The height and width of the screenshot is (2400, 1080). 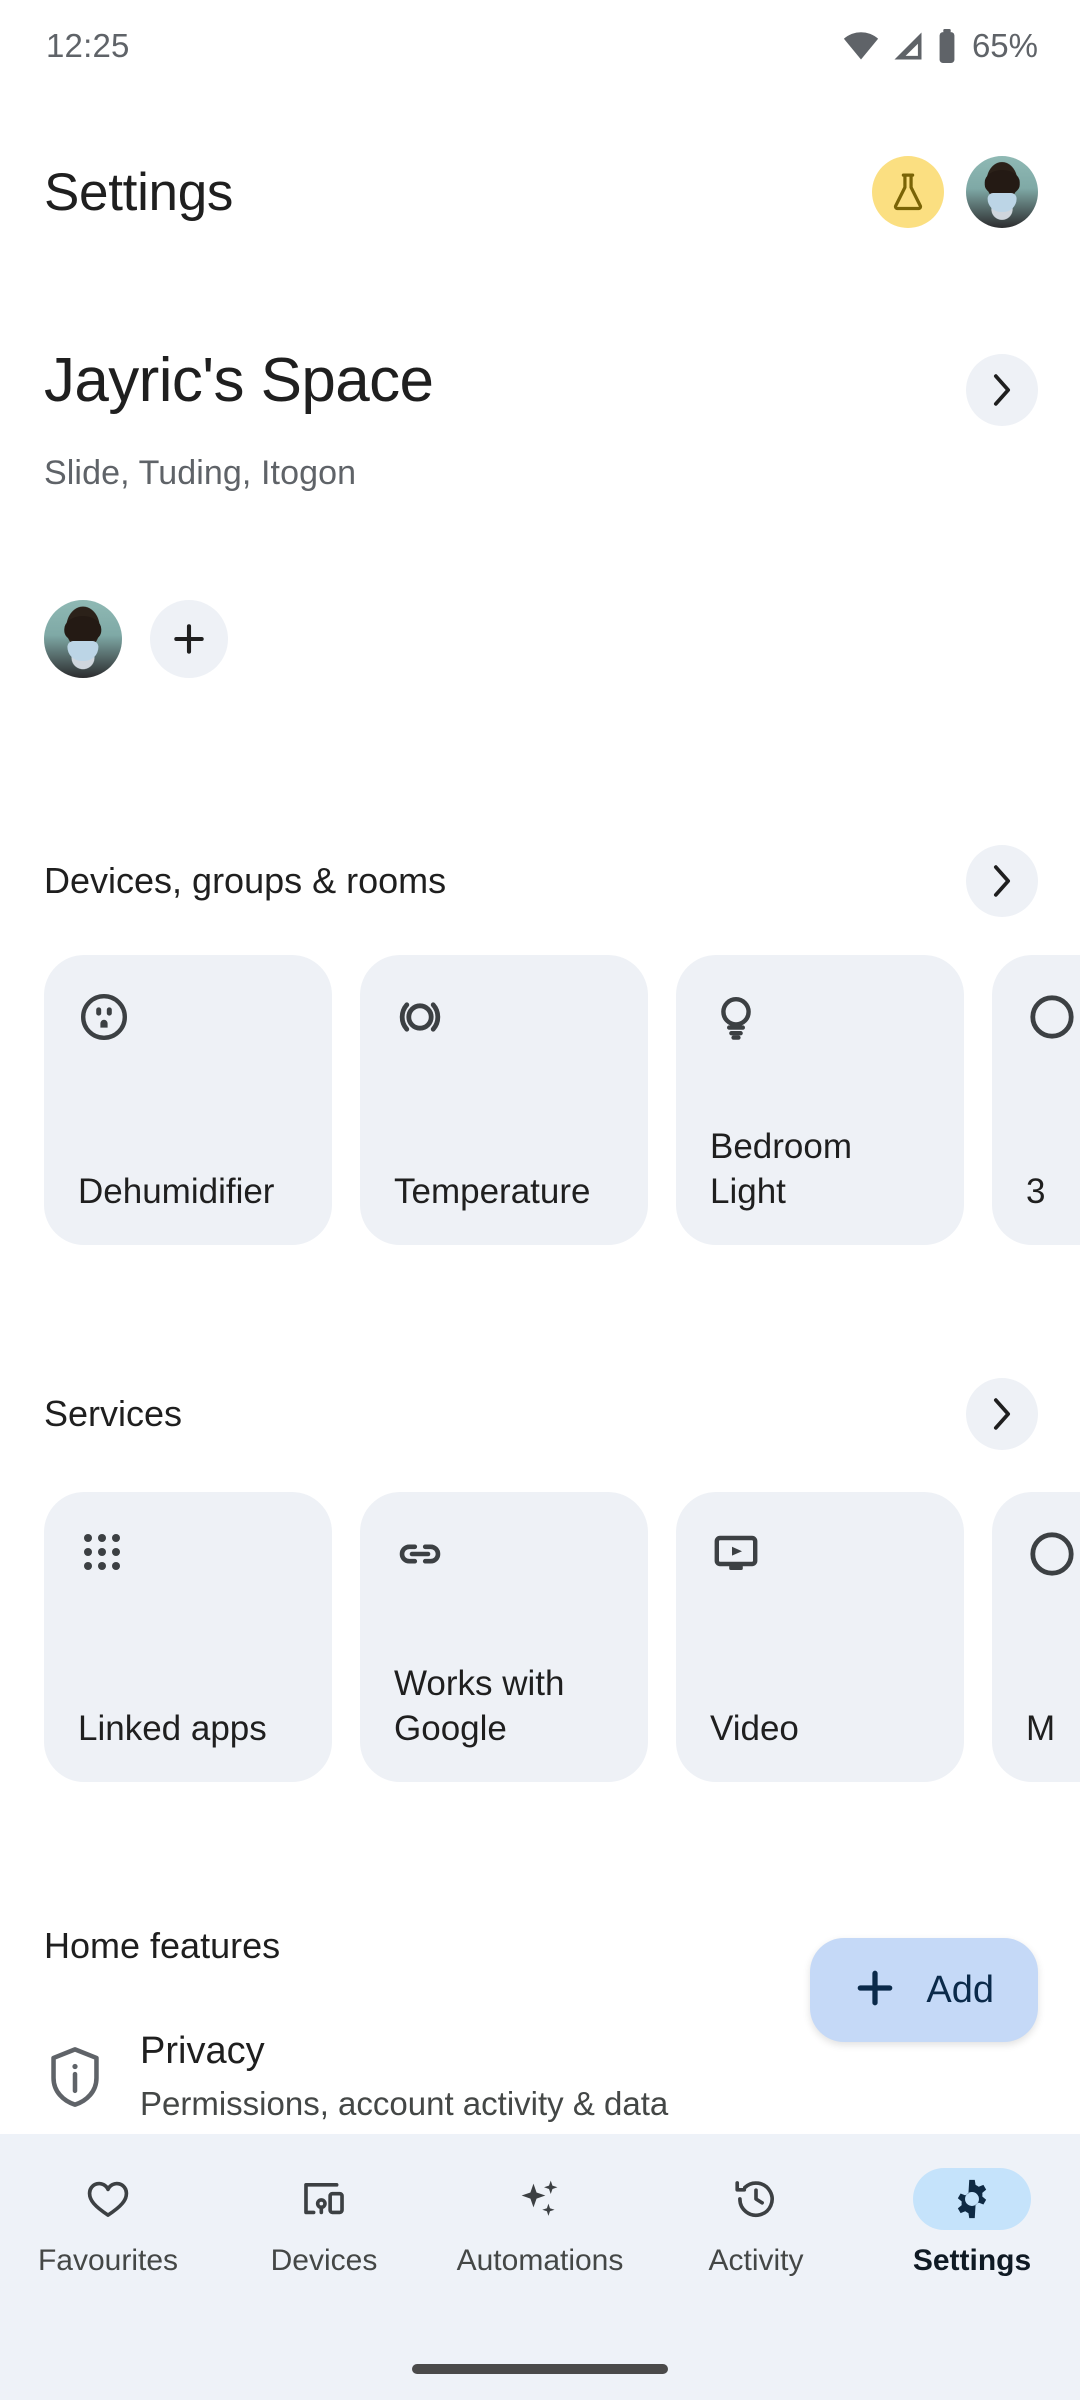 I want to click on nav-label: Devices, so click(x=324, y=2260).